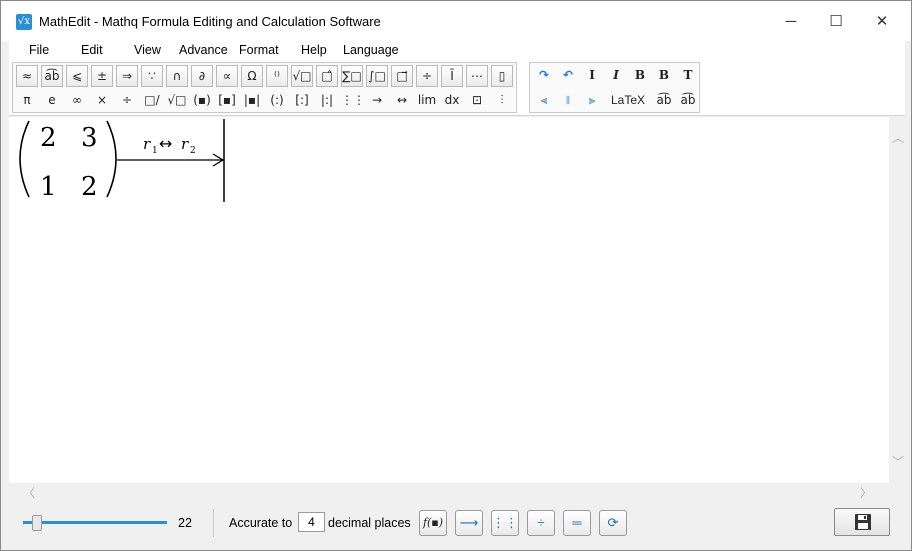 This screenshot has height=551, width=912. What do you see at coordinates (252, 76) in the screenshot?
I see `symbol-omega-button: Ω` at bounding box center [252, 76].